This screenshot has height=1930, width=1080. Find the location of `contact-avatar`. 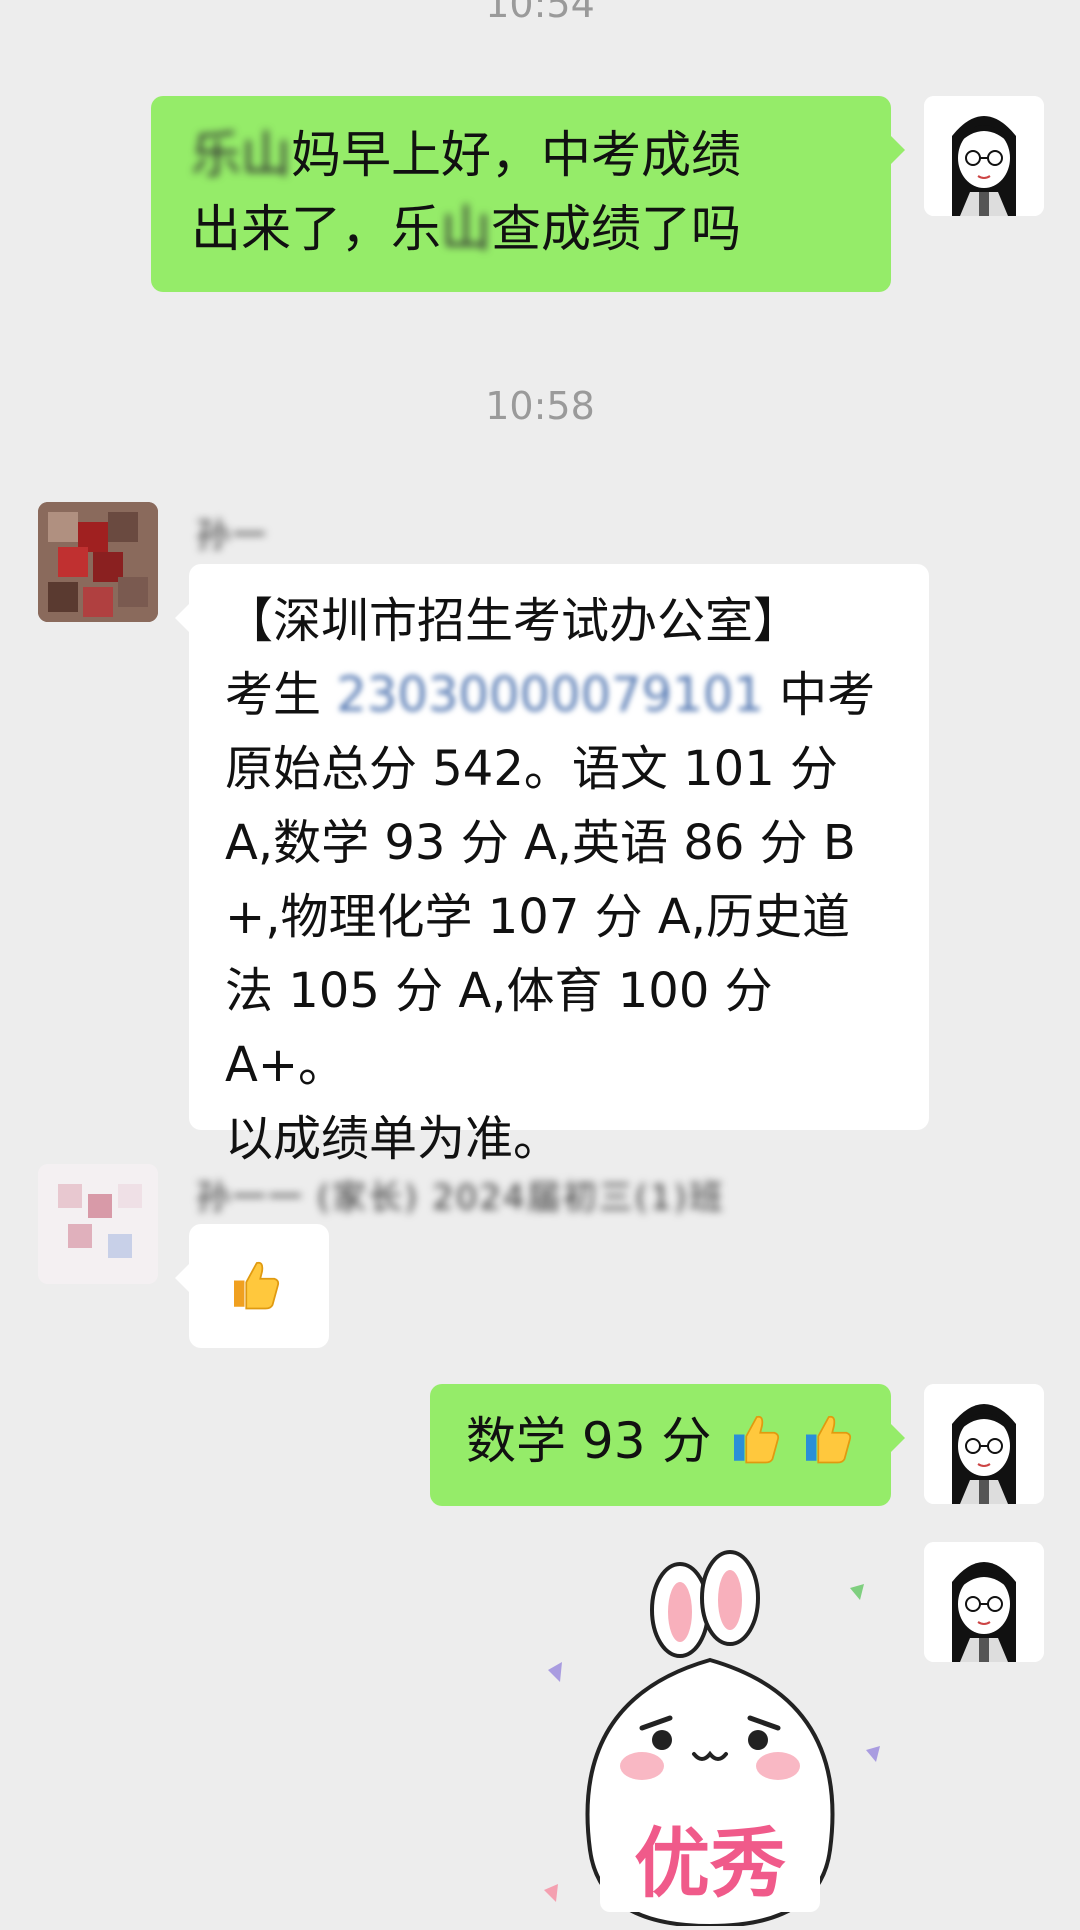

contact-avatar is located at coordinates (98, 562).